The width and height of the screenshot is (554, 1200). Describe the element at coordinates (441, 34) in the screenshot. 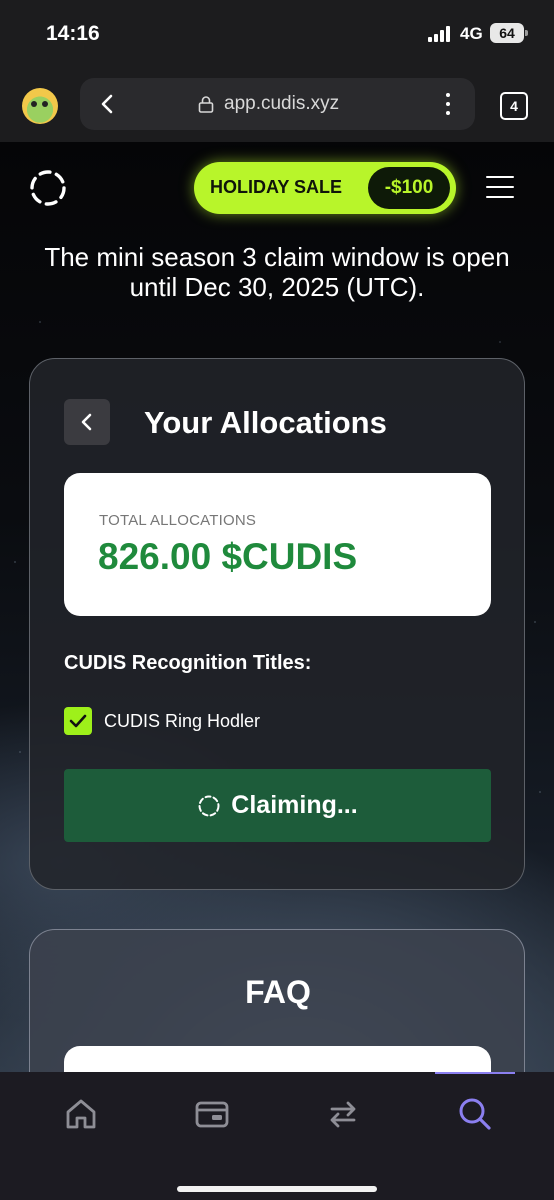

I see `cellular-signal-icon` at that location.